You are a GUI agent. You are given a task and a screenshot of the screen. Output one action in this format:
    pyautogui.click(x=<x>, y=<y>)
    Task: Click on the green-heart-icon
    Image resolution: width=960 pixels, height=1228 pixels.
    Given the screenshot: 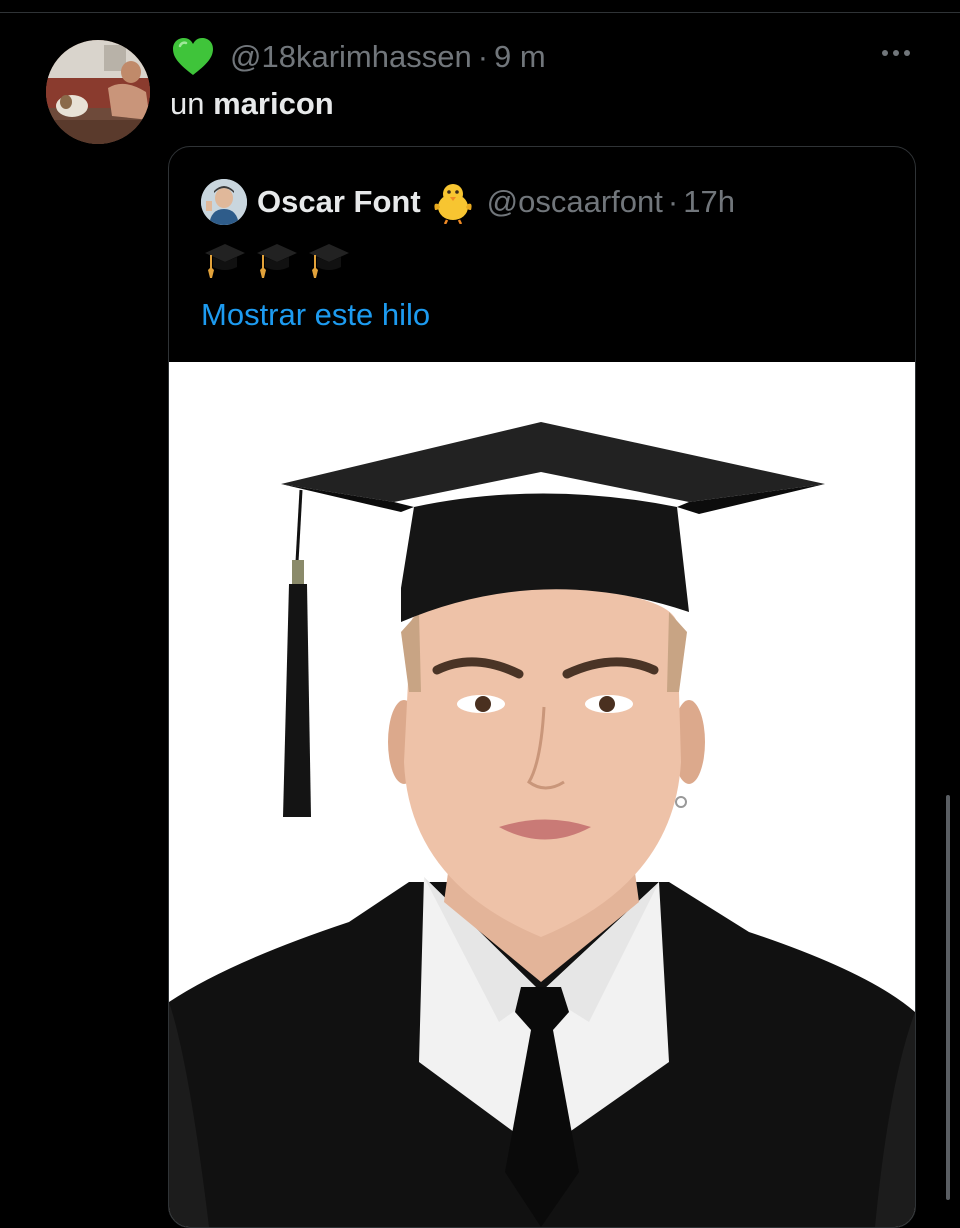 What is the action you would take?
    pyautogui.click(x=193, y=56)
    